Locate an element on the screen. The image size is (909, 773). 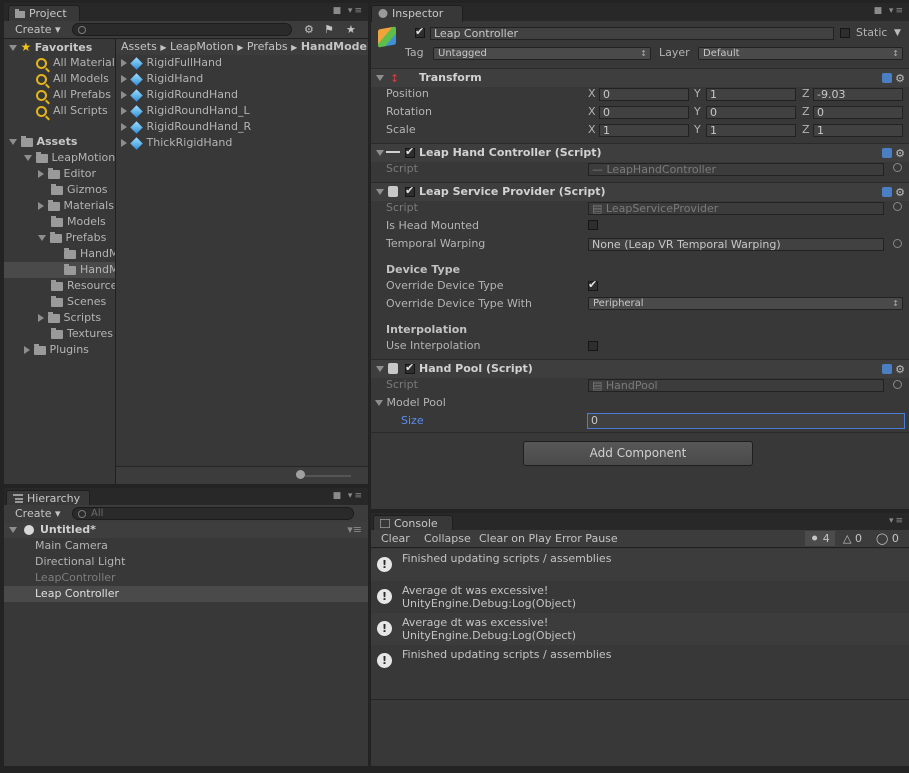
temporal-warping-field: None (Leap VR Temporal Warping) is located at coordinates (736, 244).